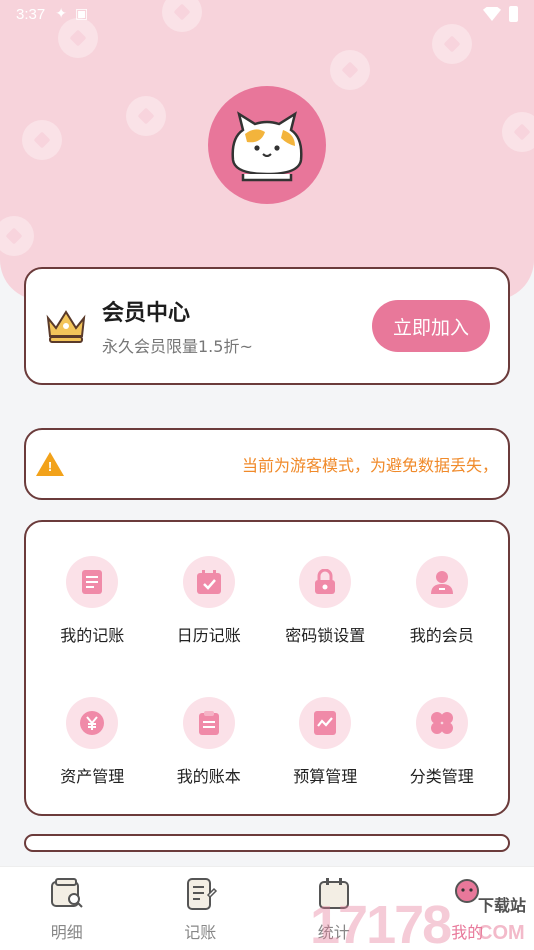 The image size is (534, 950). I want to click on calendar-icon, so click(208, 582).